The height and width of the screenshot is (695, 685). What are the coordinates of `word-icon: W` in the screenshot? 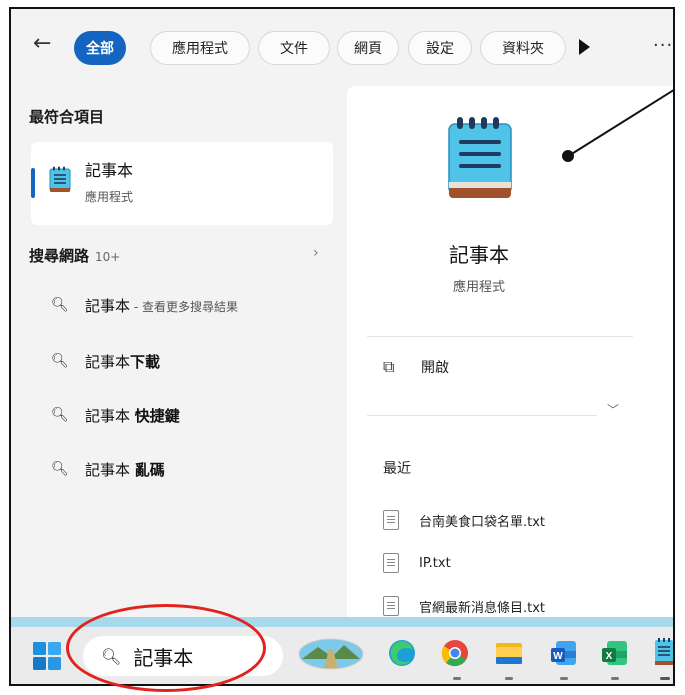 It's located at (564, 655).